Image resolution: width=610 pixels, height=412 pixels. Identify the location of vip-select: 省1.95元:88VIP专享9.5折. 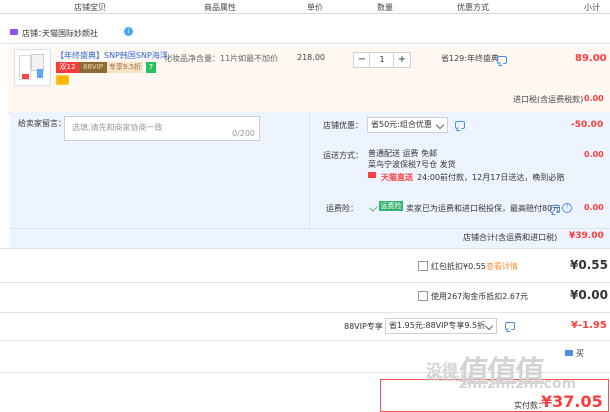
(441, 326).